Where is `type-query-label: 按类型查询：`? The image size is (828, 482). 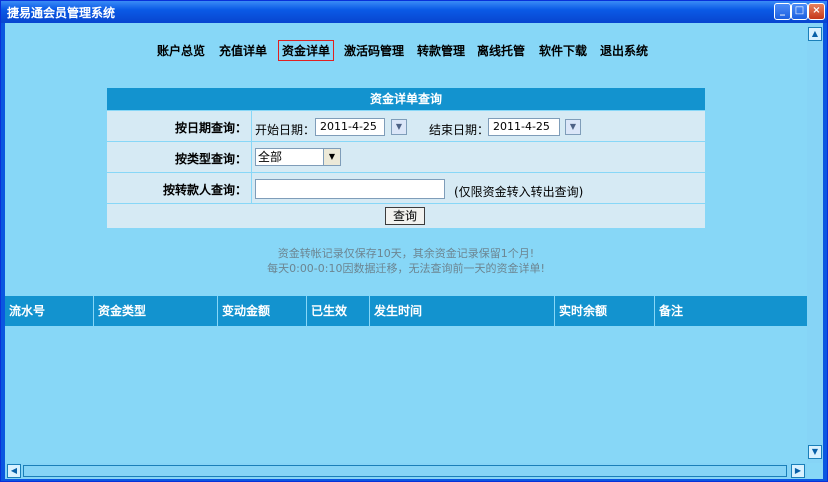
type-query-label: 按类型查询： is located at coordinates (210, 159).